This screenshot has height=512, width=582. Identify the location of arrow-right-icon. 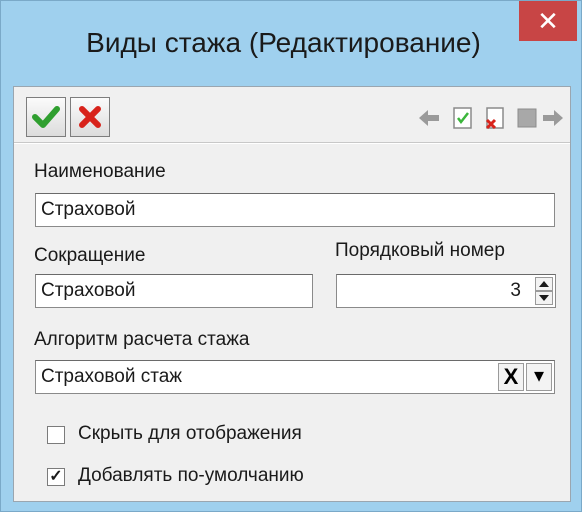
(553, 118).